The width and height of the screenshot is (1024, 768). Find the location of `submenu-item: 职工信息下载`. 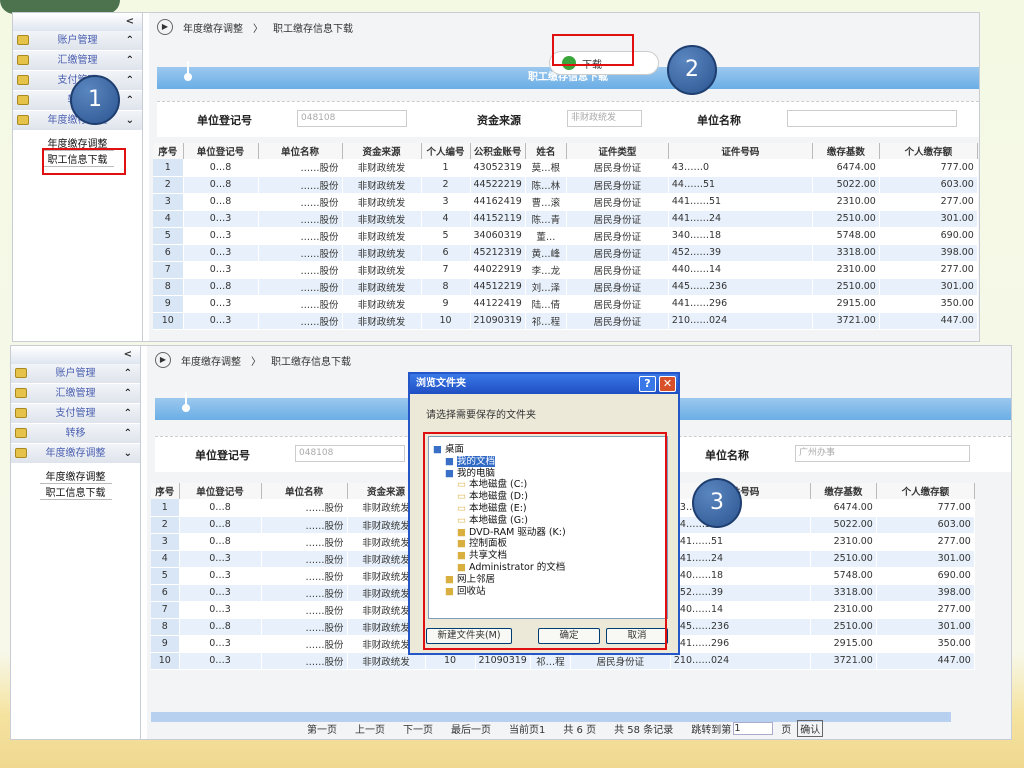

submenu-item: 职工信息下载 is located at coordinates (75, 494).